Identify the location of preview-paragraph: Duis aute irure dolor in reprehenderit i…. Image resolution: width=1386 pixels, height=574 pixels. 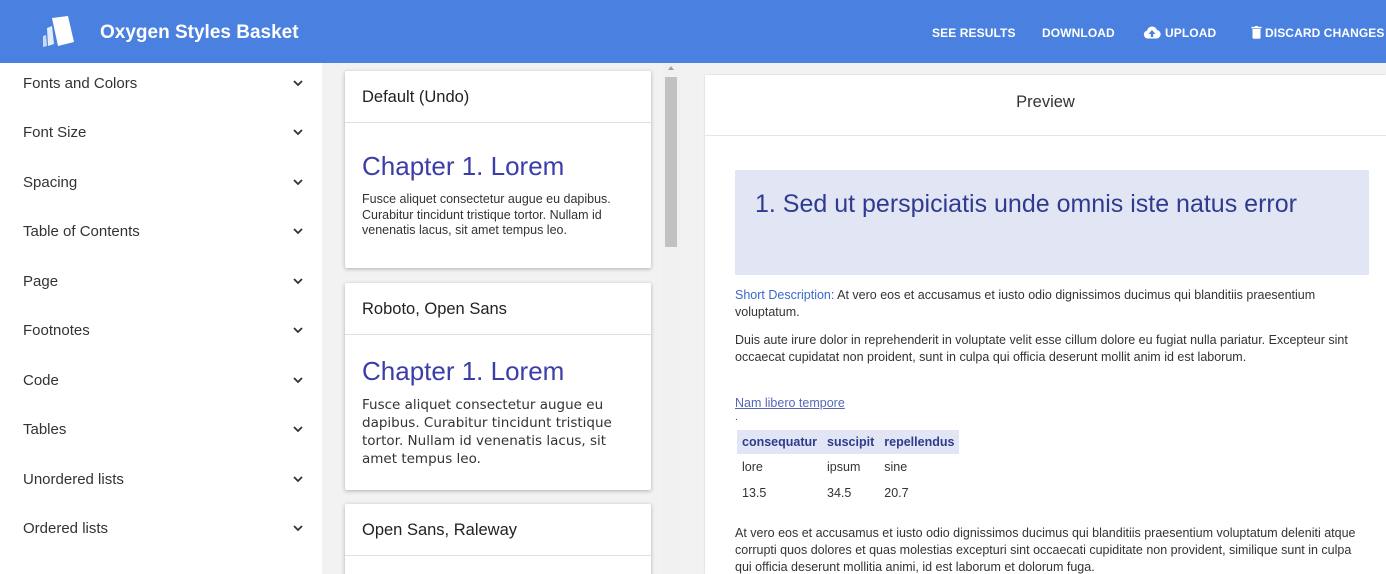
(1041, 348).